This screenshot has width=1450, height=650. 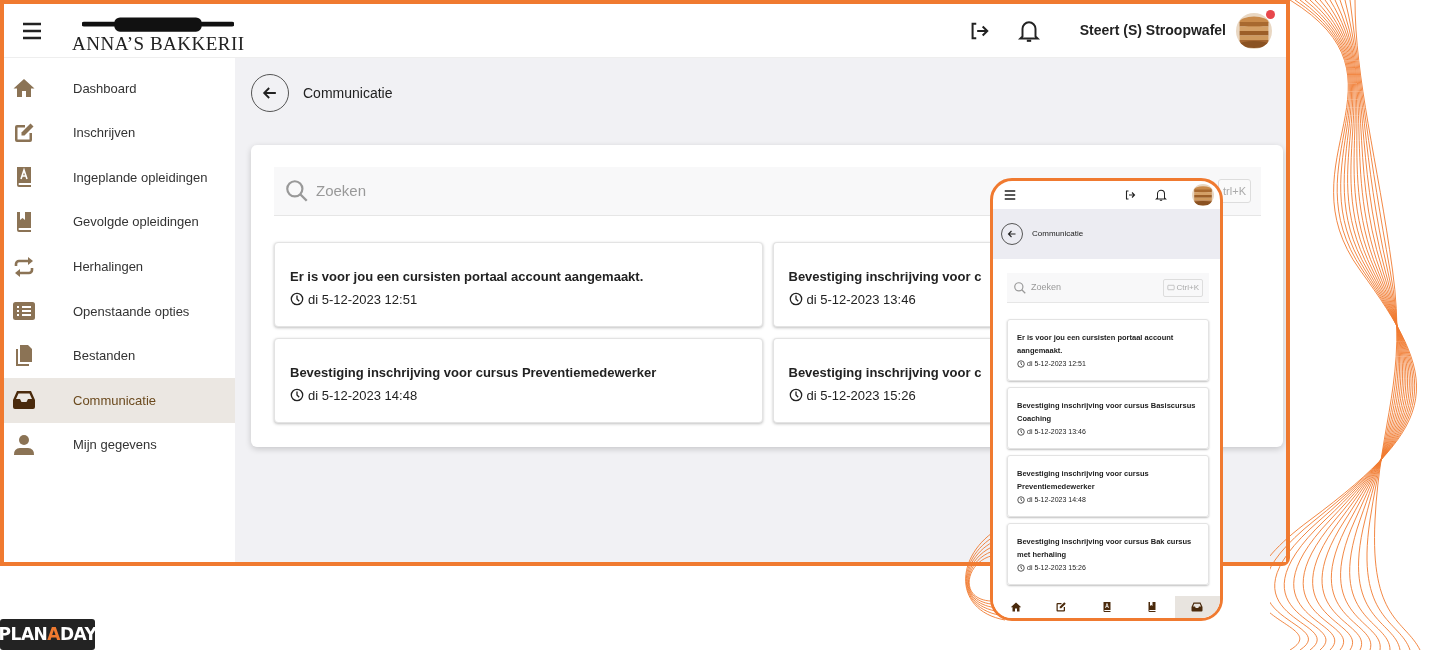 I want to click on rolling-pin-icon, so click(x=158, y=24).